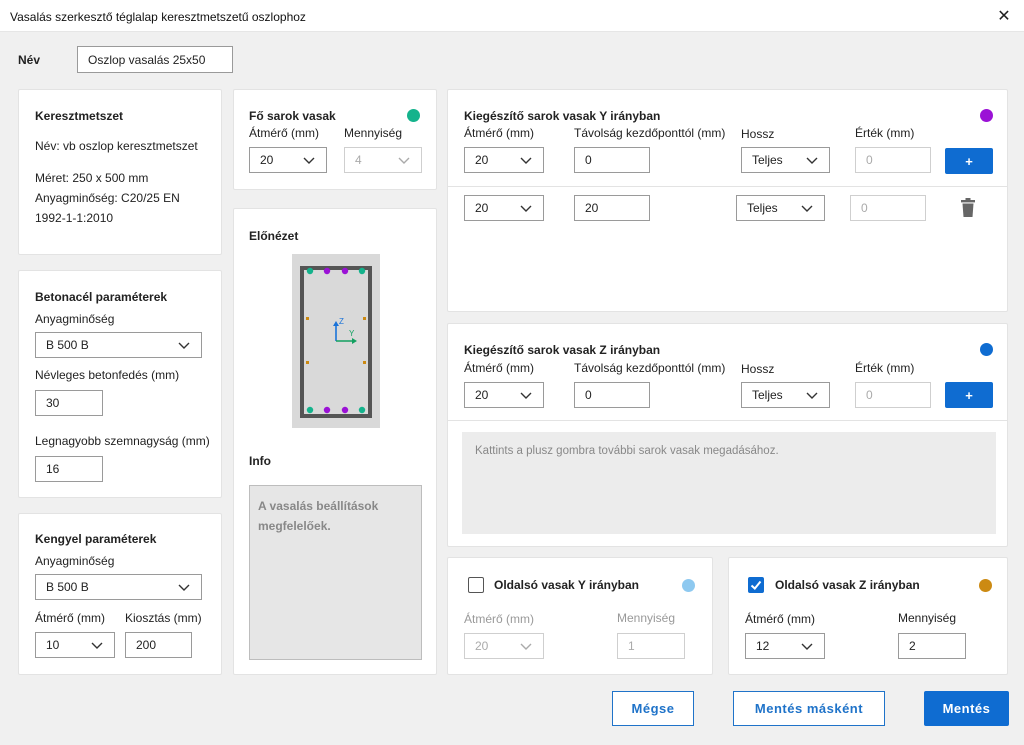  What do you see at coordinates (101, 297) in the screenshot?
I see `rebar-params-heading: Betonacél paraméterek` at bounding box center [101, 297].